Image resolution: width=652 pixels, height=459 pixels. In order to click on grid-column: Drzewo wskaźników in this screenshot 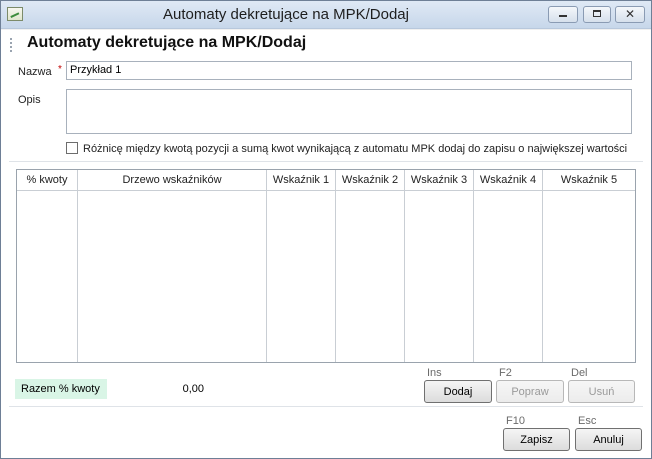, I will do `click(172, 266)`.